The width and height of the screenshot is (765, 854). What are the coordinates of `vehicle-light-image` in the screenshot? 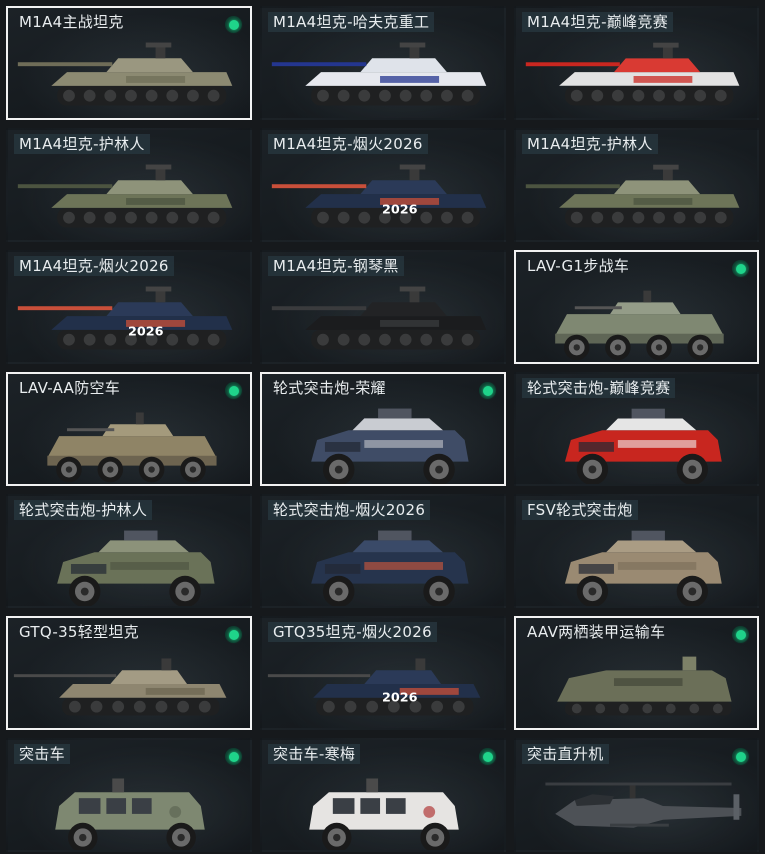 It's located at (120, 687).